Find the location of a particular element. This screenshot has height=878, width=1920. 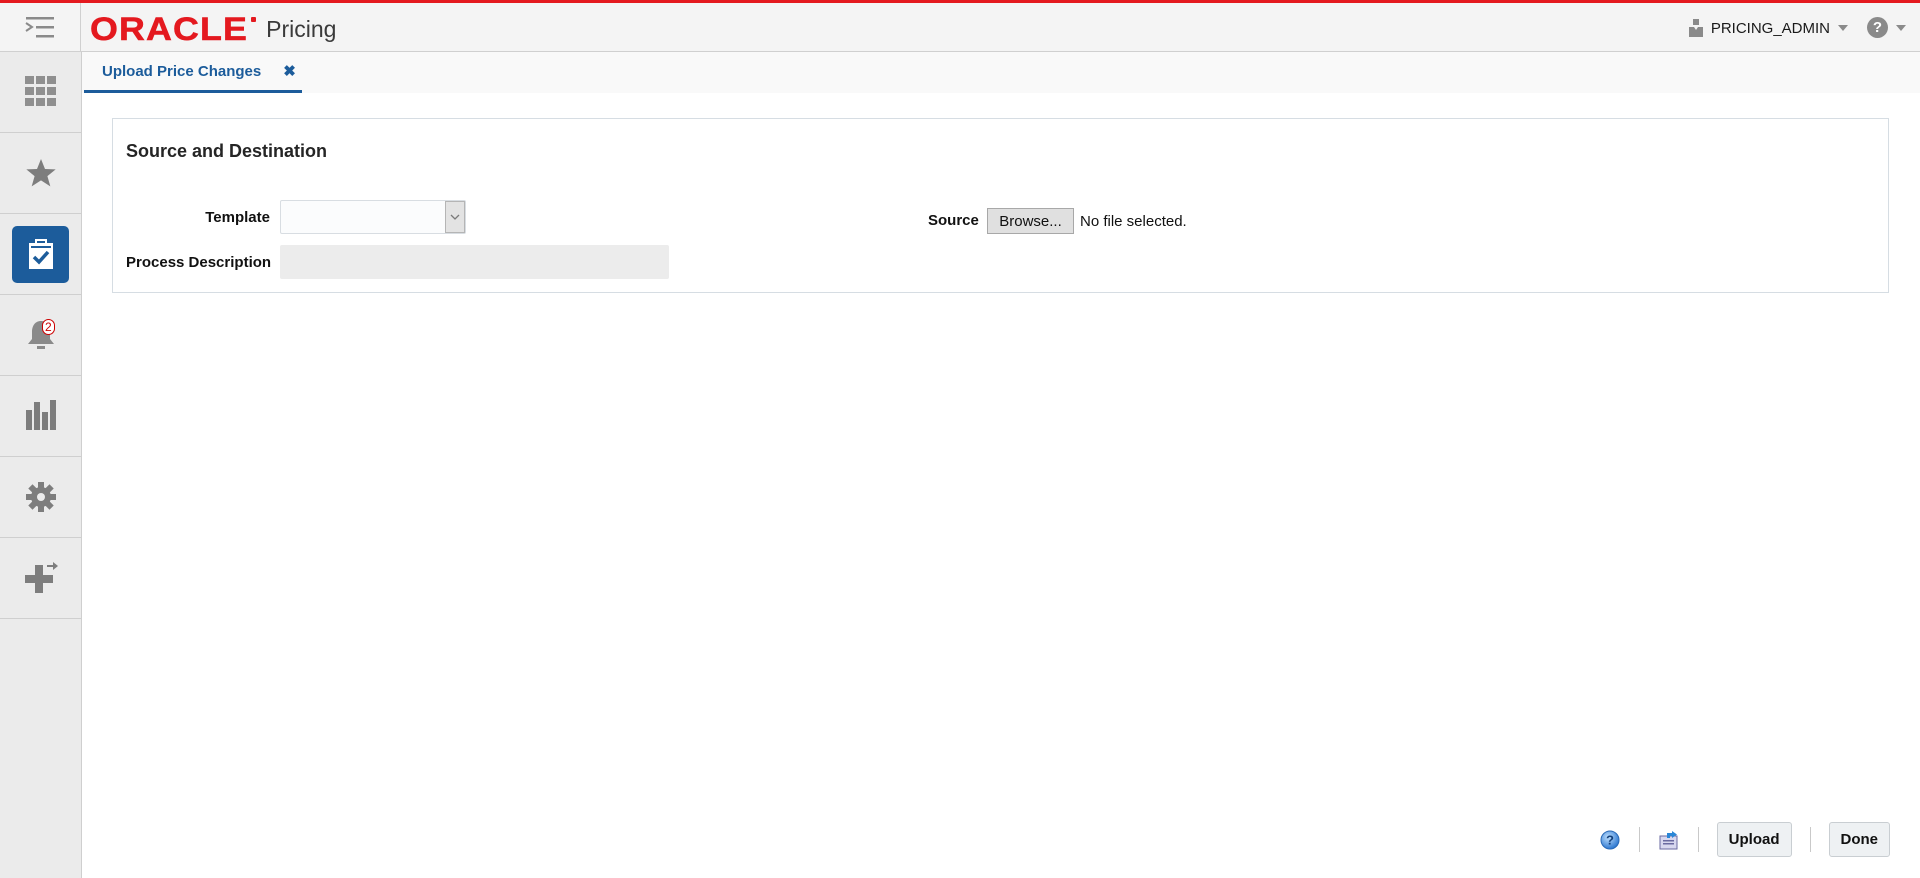

add-plus-icon is located at coordinates (41, 577).